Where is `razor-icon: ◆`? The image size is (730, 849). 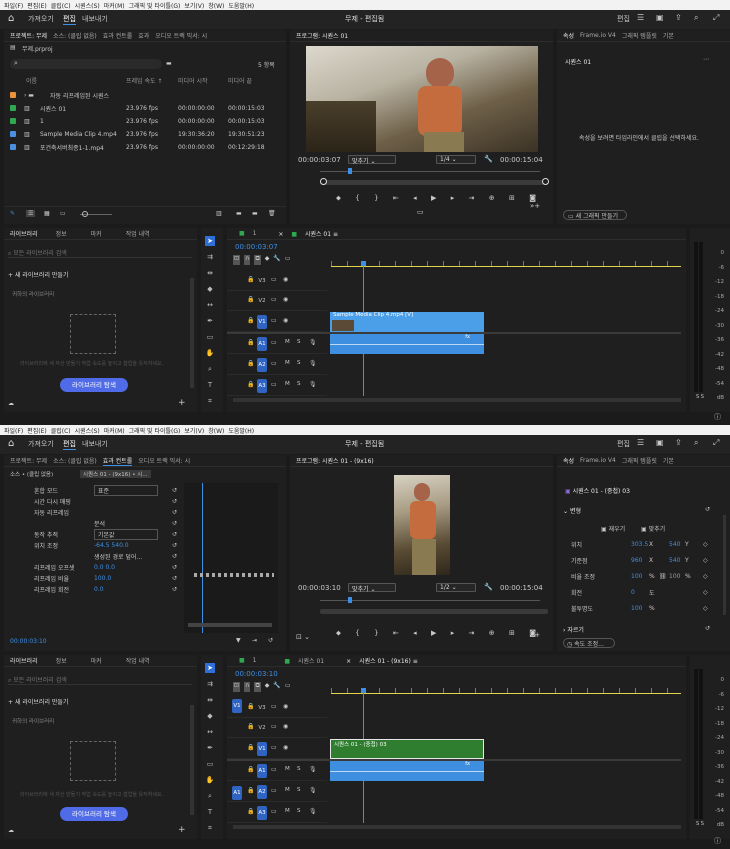 razor-icon: ◆ is located at coordinates (210, 289).